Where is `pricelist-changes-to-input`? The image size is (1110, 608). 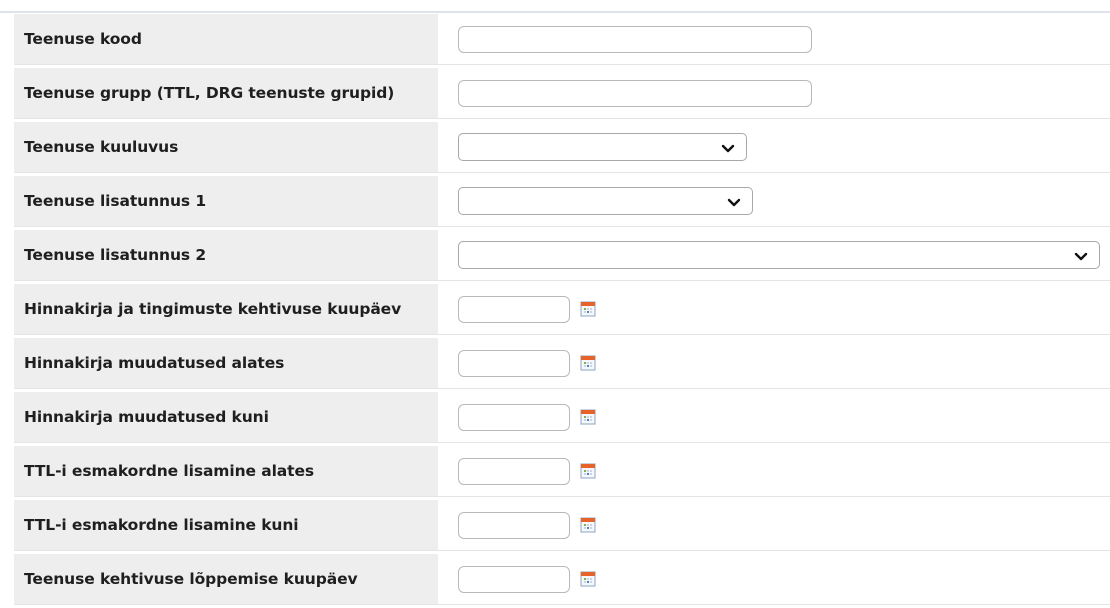 pricelist-changes-to-input is located at coordinates (514, 417).